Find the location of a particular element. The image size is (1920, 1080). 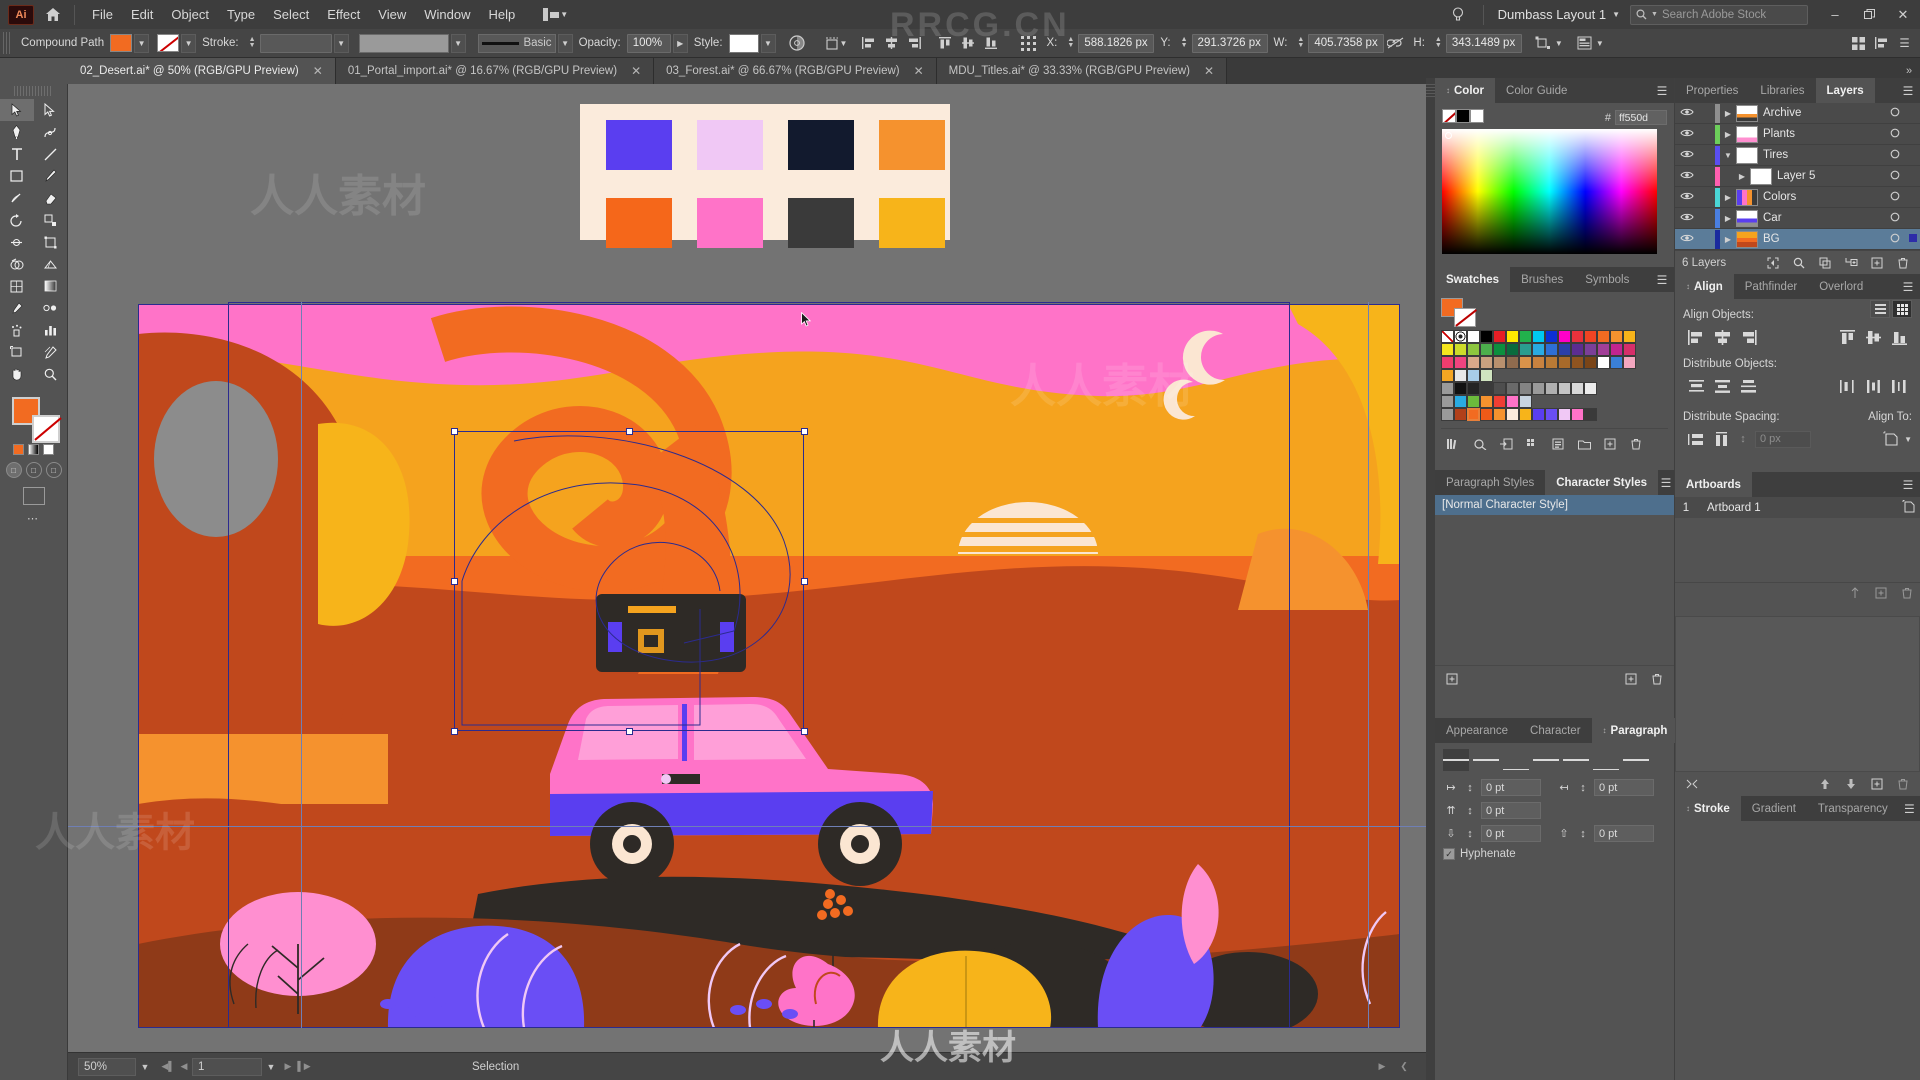

zoom-dropdown-icon: ▼ is located at coordinates (145, 1067).